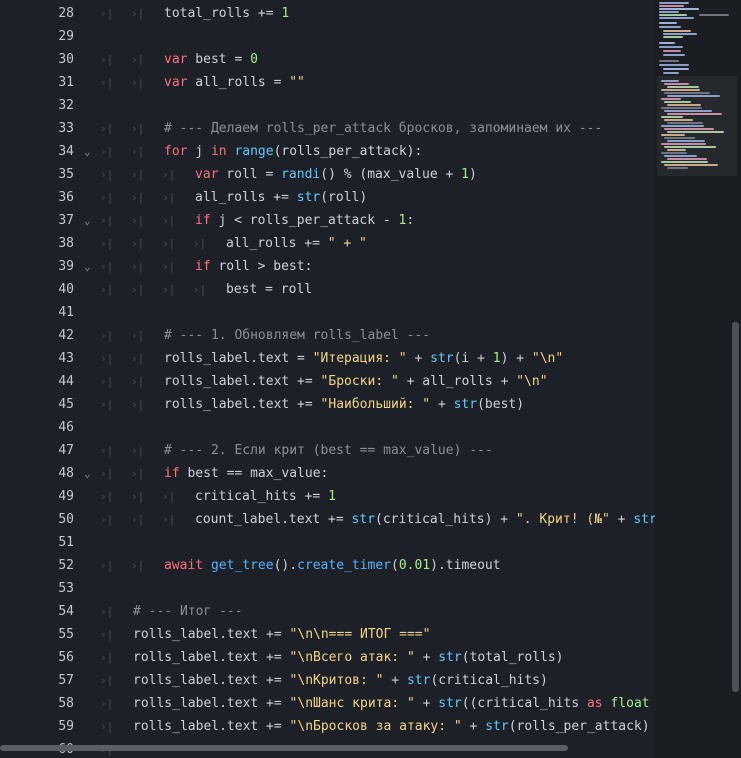 The width and height of the screenshot is (741, 758). Describe the element at coordinates (327, 105) in the screenshot. I see `code-line: 32` at that location.